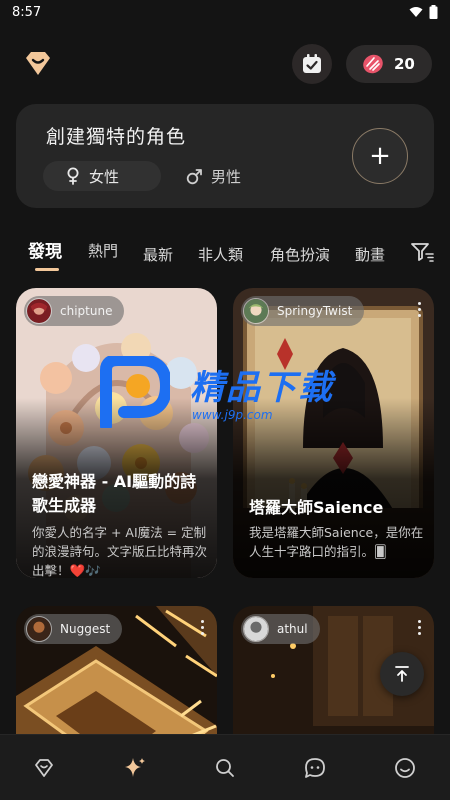 The height and width of the screenshot is (800, 450). I want to click on card-description: 我是塔羅大師Saience，是你在人生十字路口的指引。🂠, so click(336, 542).